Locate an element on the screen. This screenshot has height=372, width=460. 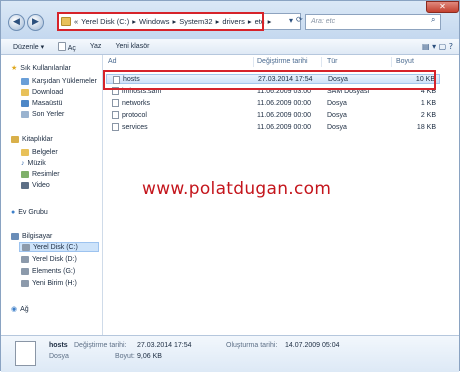
sidebar-item-video: Video is located at coordinates (35, 185).